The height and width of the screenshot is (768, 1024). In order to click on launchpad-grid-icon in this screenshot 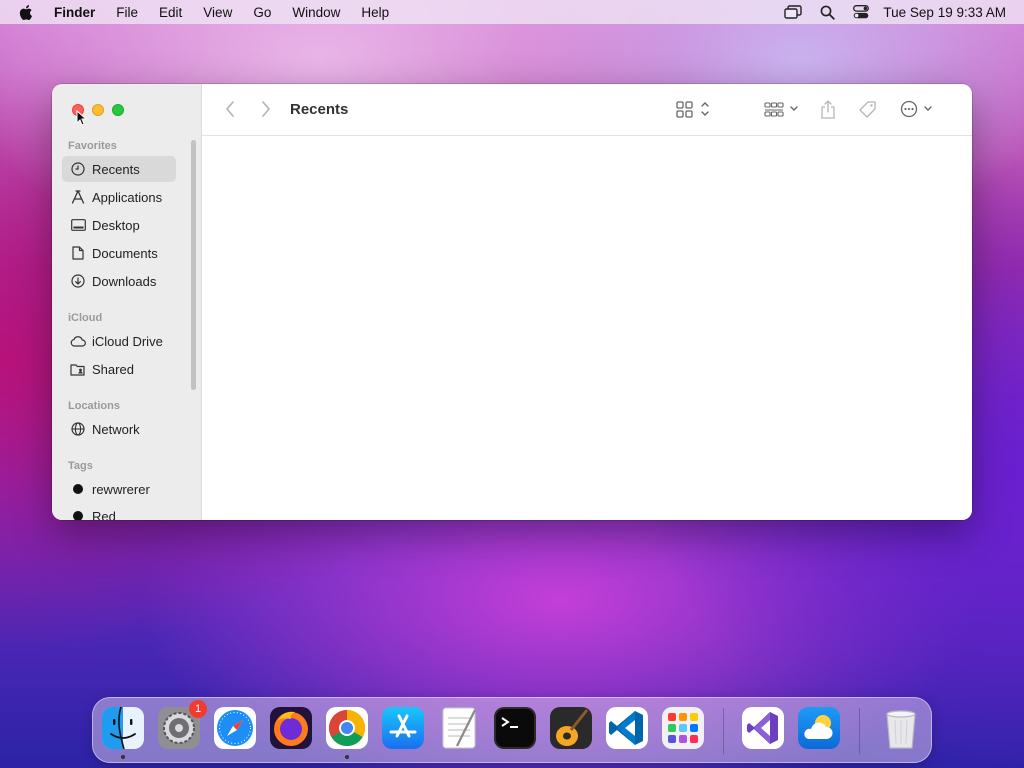, I will do `click(683, 728)`.